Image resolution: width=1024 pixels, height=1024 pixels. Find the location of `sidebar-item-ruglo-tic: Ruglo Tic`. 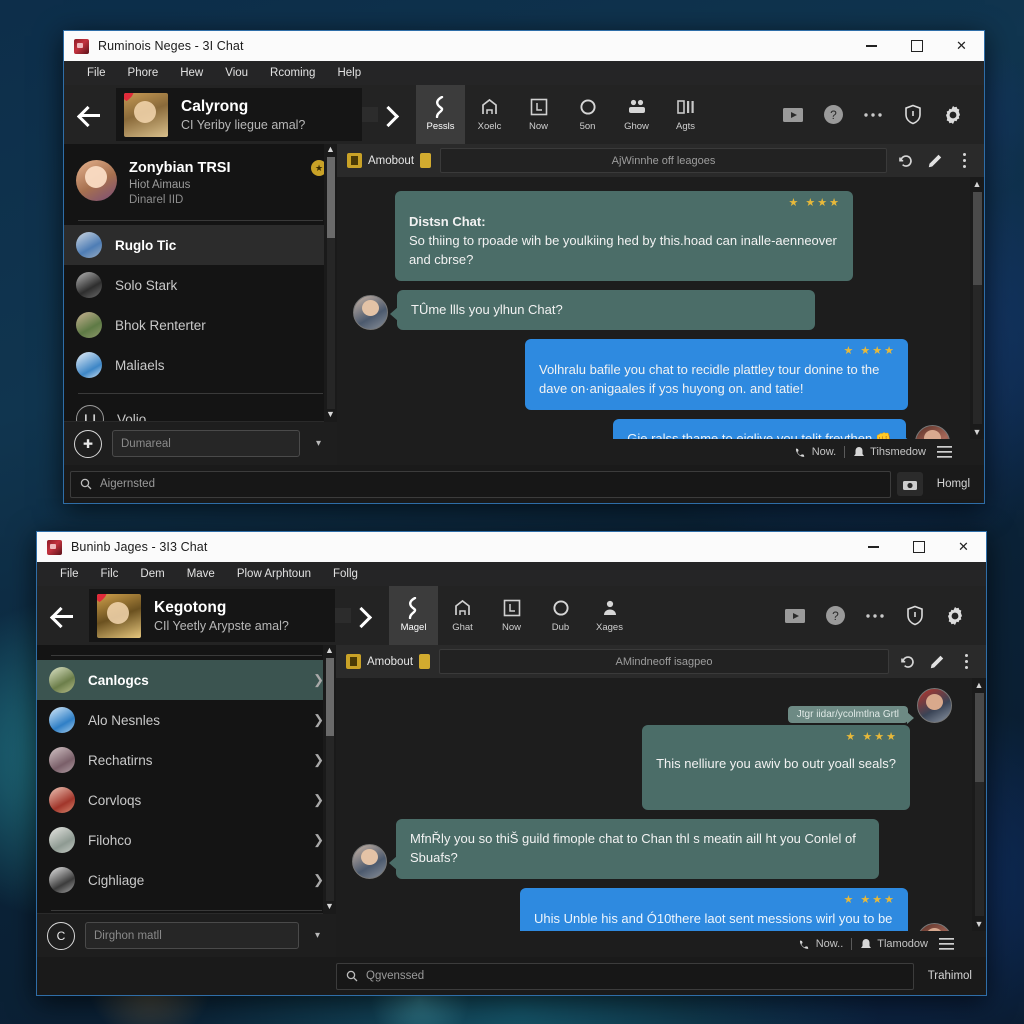

sidebar-item-ruglo-tic: Ruglo Tic is located at coordinates (200, 245).